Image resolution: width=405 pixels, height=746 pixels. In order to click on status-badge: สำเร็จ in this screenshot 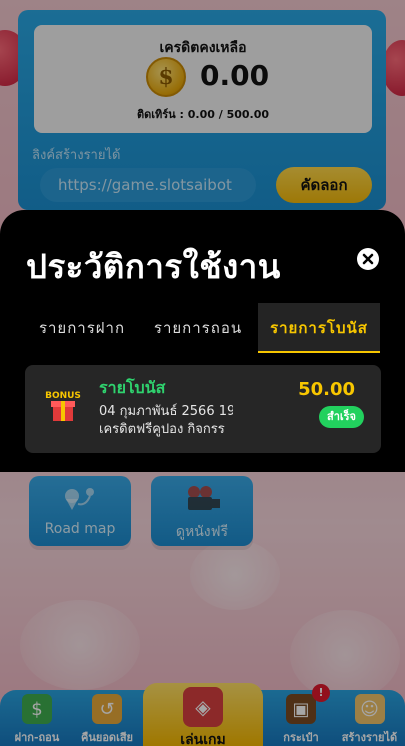, I will do `click(341, 417)`.